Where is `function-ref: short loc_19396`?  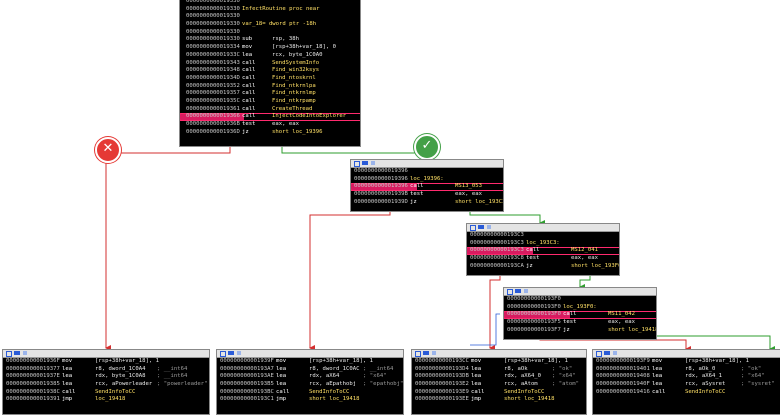
function-ref: short loc_19396 is located at coordinates (297, 133).